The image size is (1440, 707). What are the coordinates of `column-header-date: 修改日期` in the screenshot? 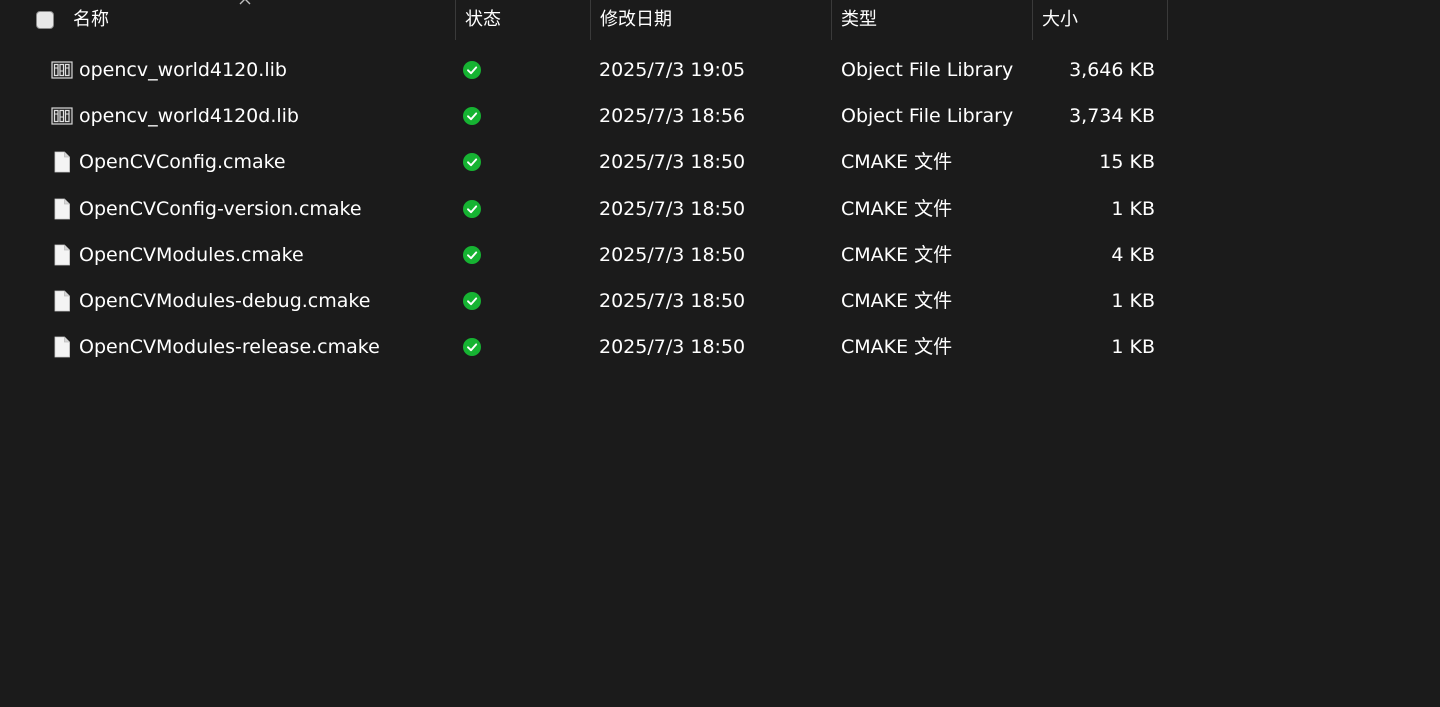 It's located at (711, 20).